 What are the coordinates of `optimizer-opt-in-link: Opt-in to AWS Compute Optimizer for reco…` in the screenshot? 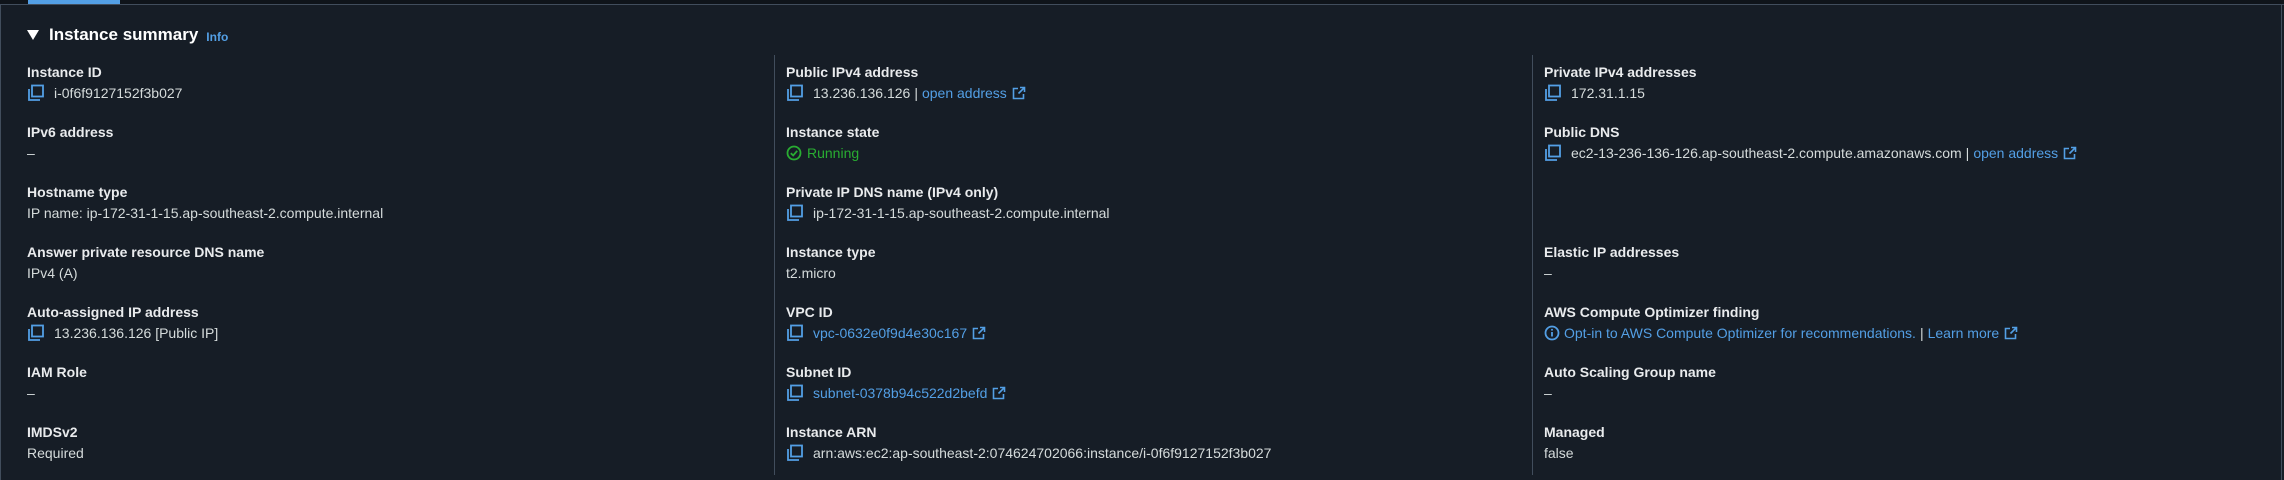 It's located at (1740, 333).